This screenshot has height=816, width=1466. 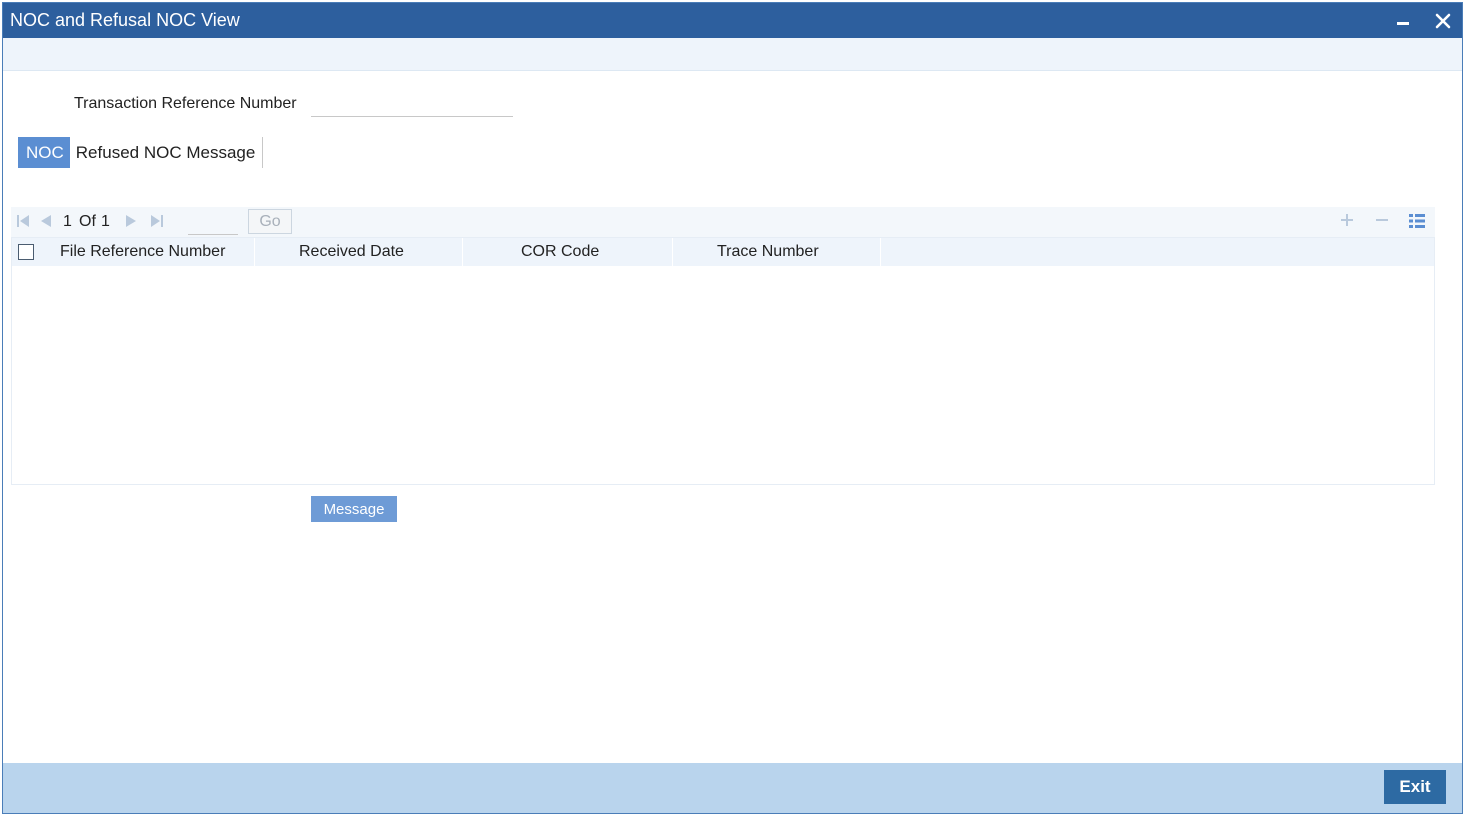 What do you see at coordinates (354, 509) in the screenshot?
I see `message-button: Message` at bounding box center [354, 509].